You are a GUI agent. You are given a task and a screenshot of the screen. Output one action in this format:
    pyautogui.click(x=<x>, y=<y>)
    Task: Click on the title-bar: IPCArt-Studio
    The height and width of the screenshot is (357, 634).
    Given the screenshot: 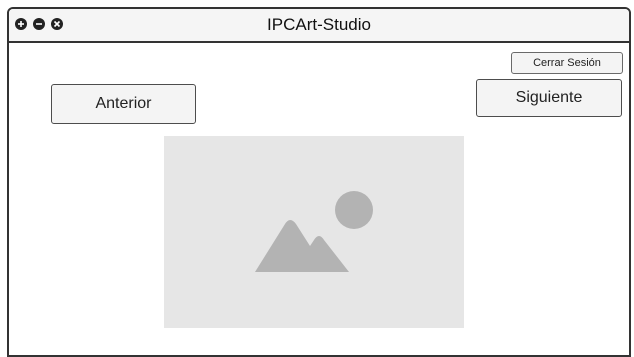 What is the action you would take?
    pyautogui.click(x=319, y=26)
    